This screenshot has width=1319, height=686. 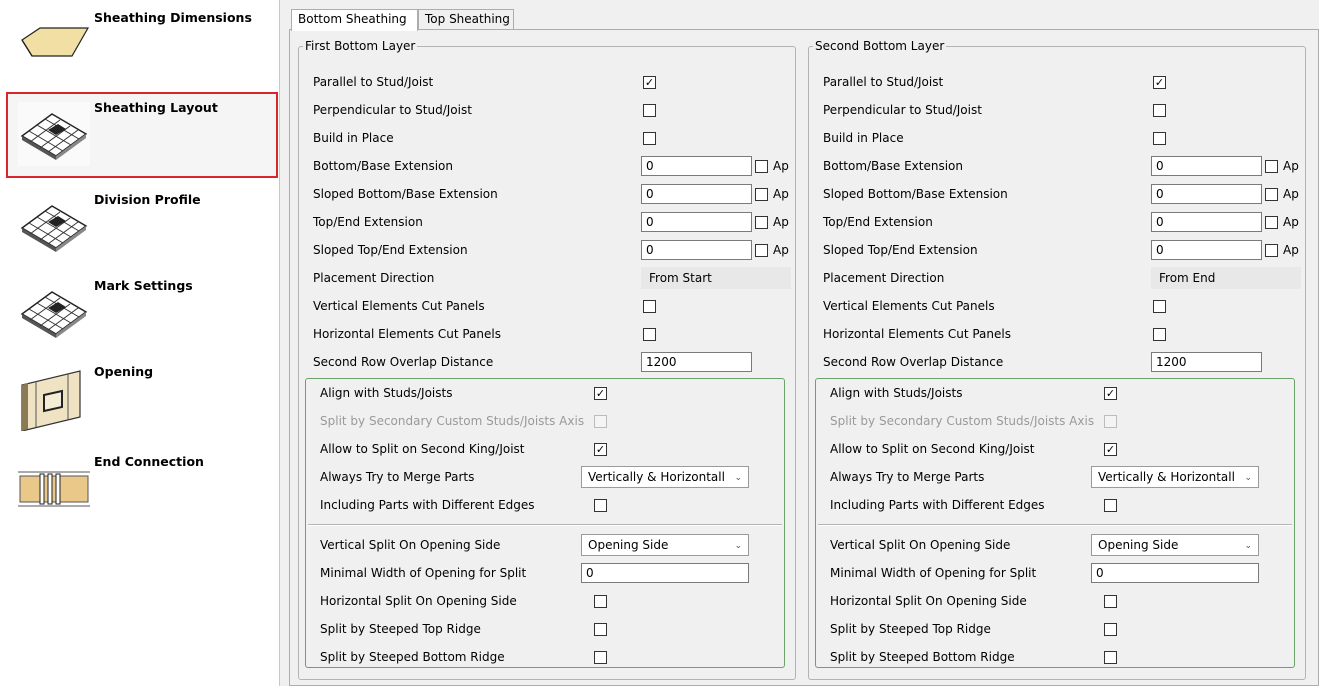 I want to click on nav-item-opening: Opening, so click(x=142, y=401).